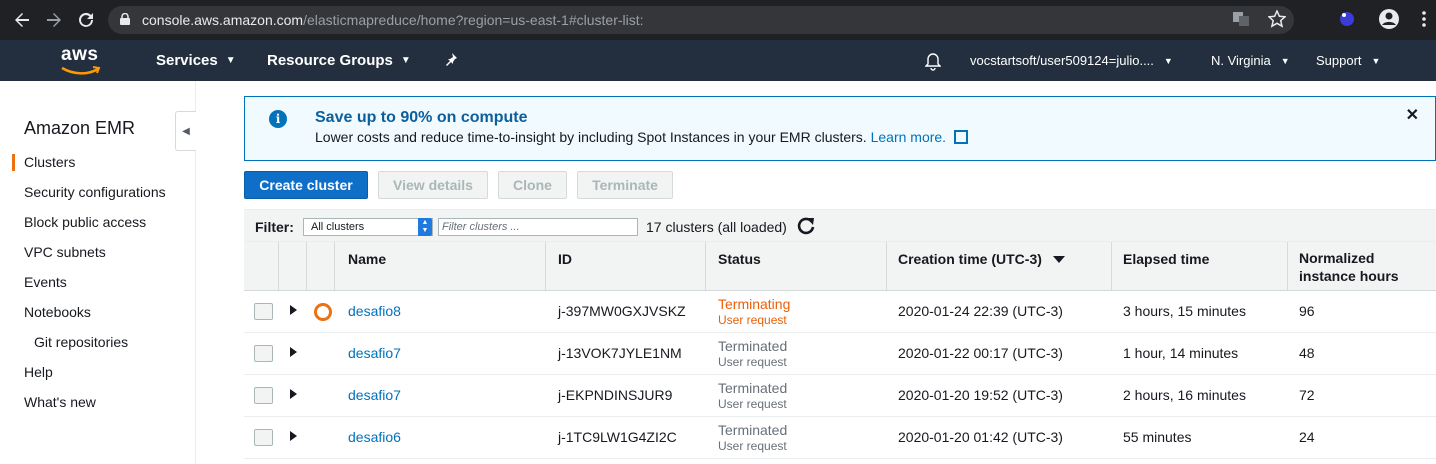 The height and width of the screenshot is (464, 1436). What do you see at coordinates (433, 185) in the screenshot?
I see `view-details-button: View details` at bounding box center [433, 185].